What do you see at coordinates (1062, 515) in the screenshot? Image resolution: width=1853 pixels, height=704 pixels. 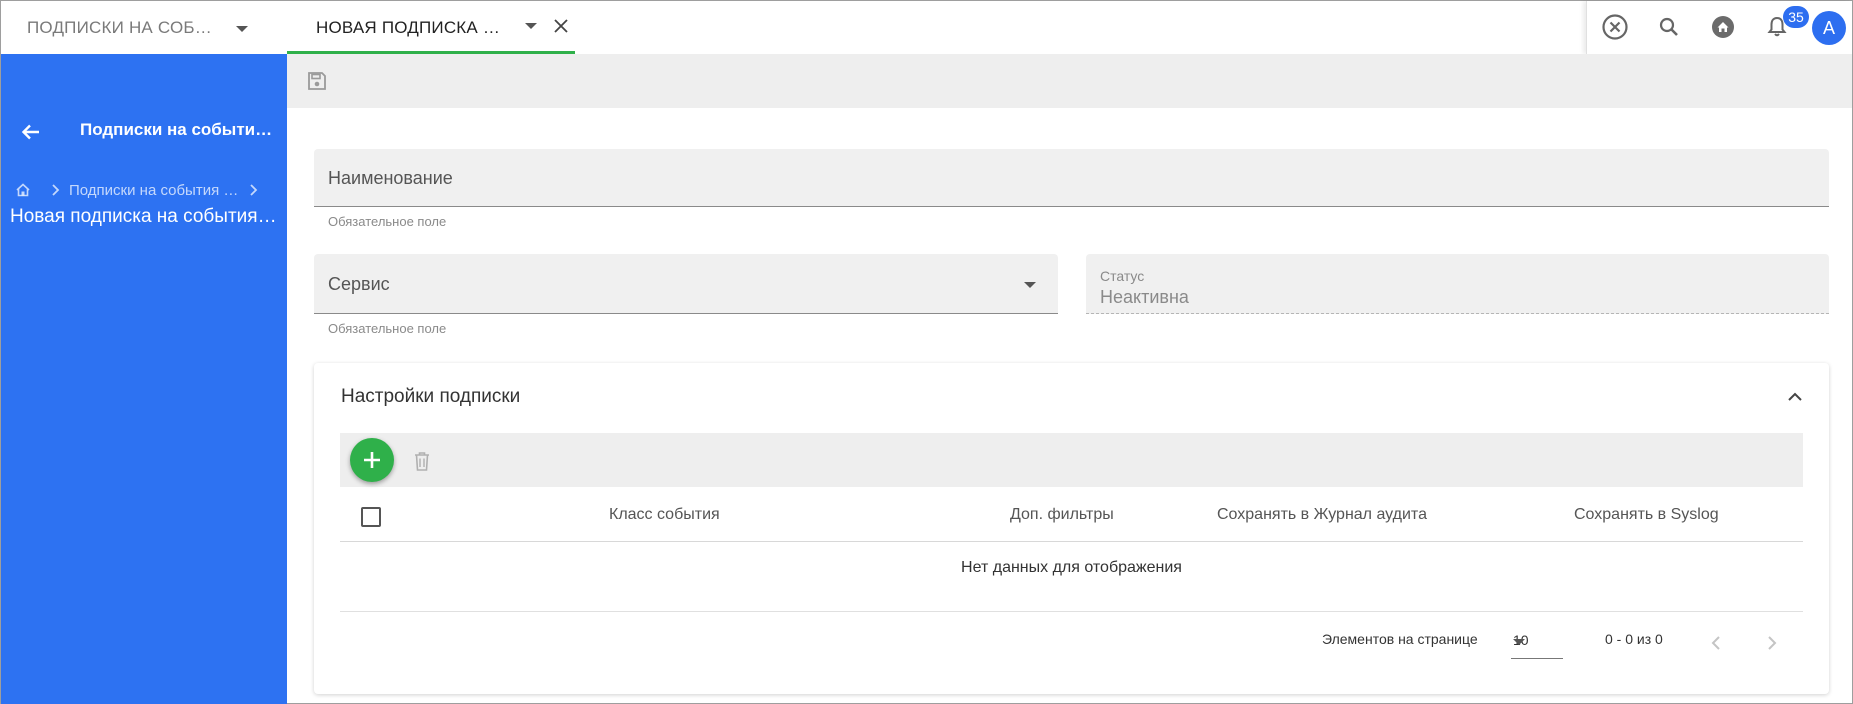 I see `column-header-filters: Доп. фильтры` at bounding box center [1062, 515].